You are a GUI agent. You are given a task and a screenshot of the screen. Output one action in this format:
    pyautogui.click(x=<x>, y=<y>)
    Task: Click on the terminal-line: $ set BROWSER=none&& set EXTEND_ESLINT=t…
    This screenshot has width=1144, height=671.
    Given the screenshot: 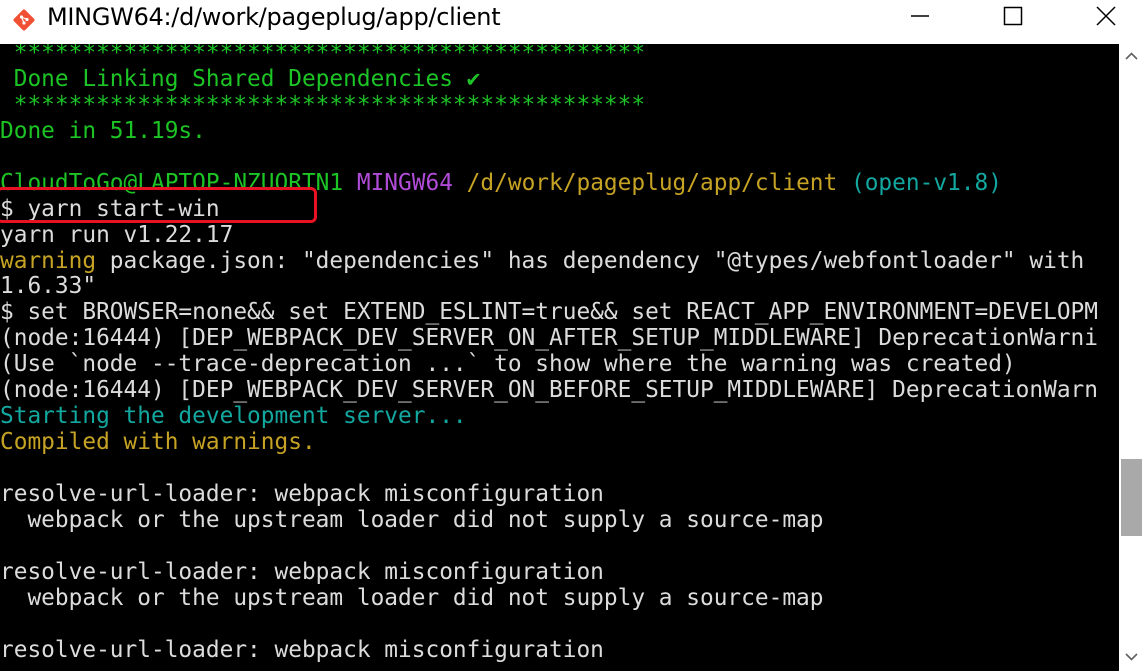 What is the action you would take?
    pyautogui.click(x=549, y=312)
    